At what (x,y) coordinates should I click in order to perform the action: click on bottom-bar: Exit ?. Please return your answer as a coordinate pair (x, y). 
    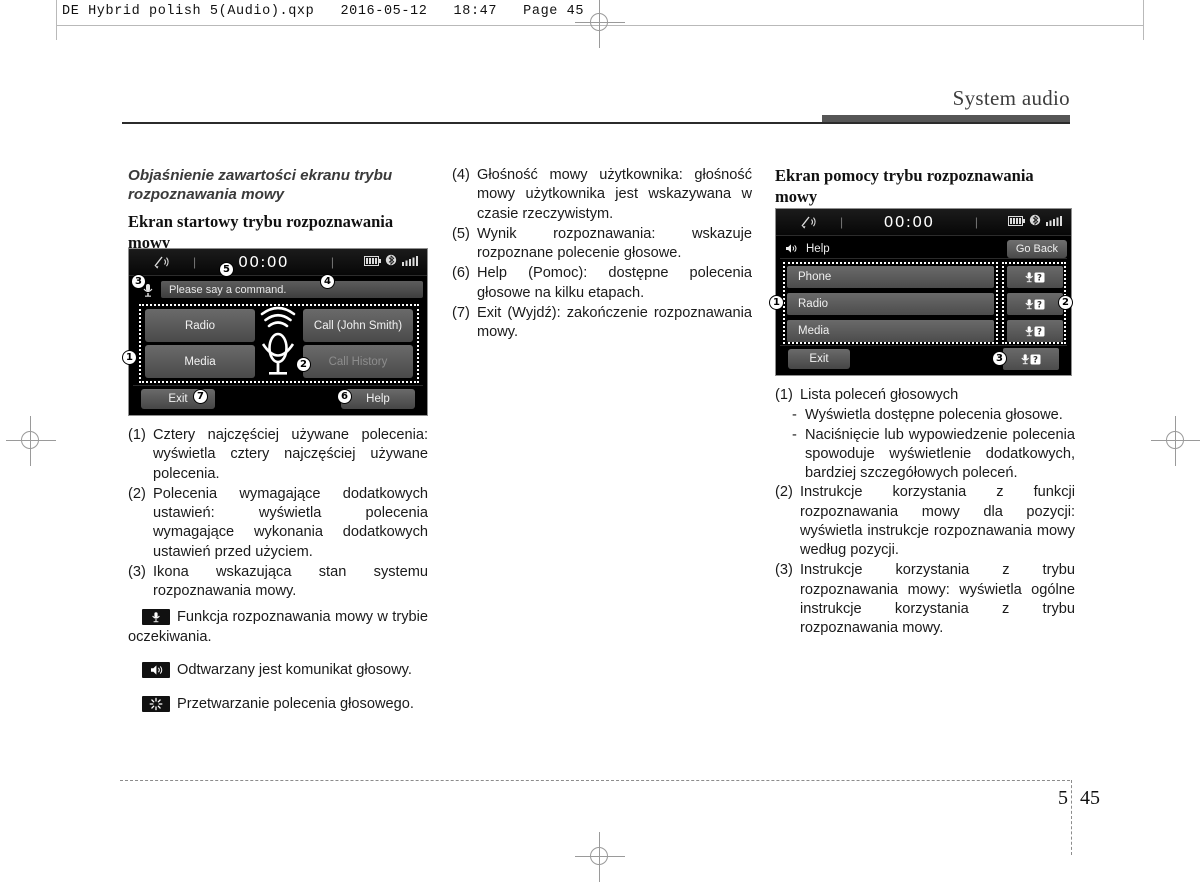
    Looking at the image, I should click on (923, 358).